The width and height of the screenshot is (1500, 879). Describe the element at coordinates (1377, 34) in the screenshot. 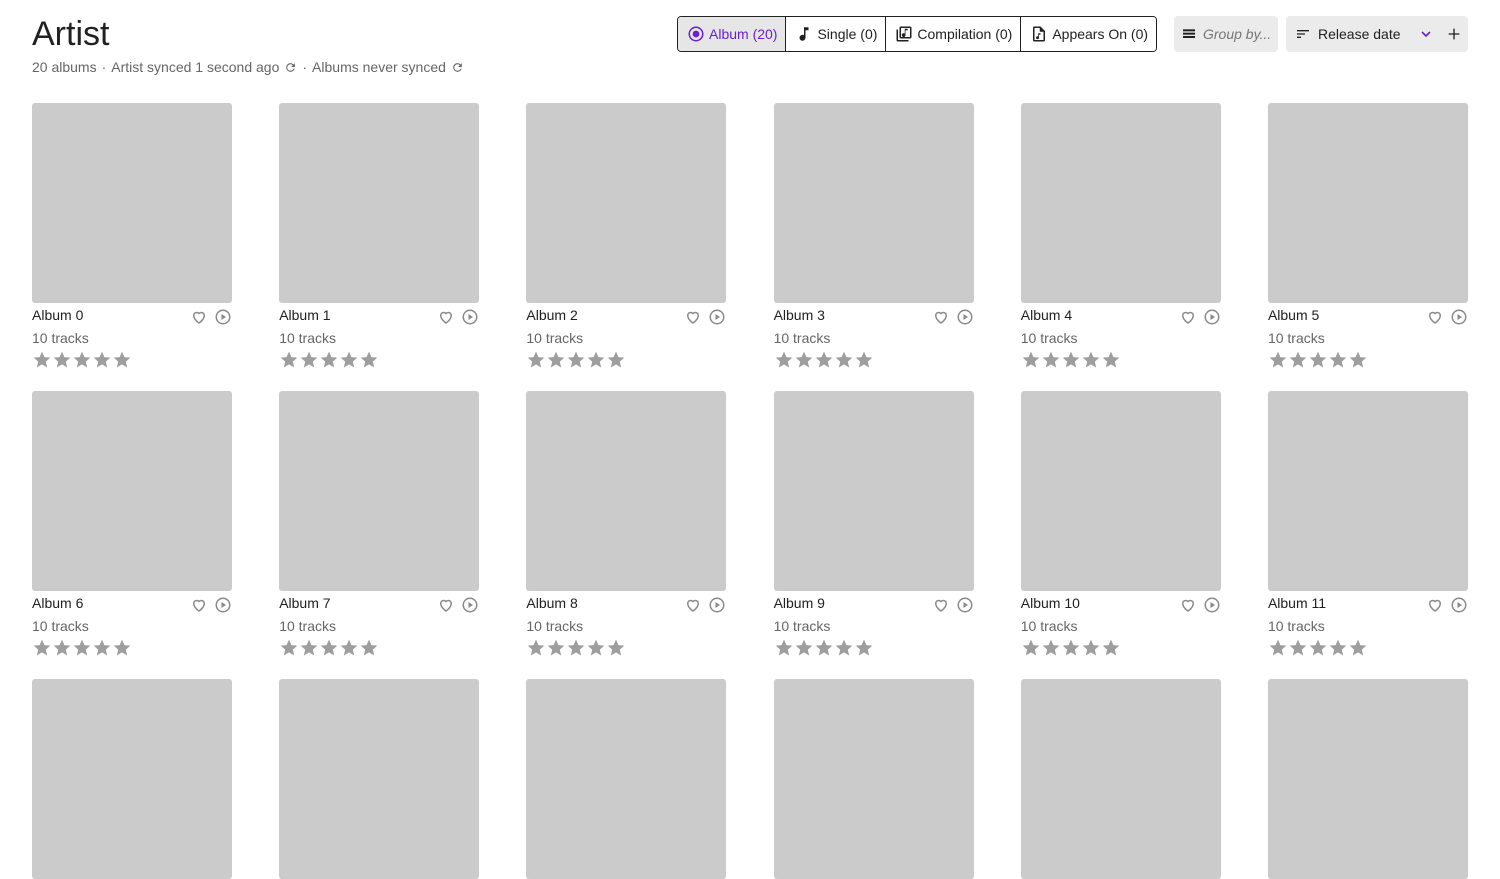

I see `sort-select: Release date` at that location.